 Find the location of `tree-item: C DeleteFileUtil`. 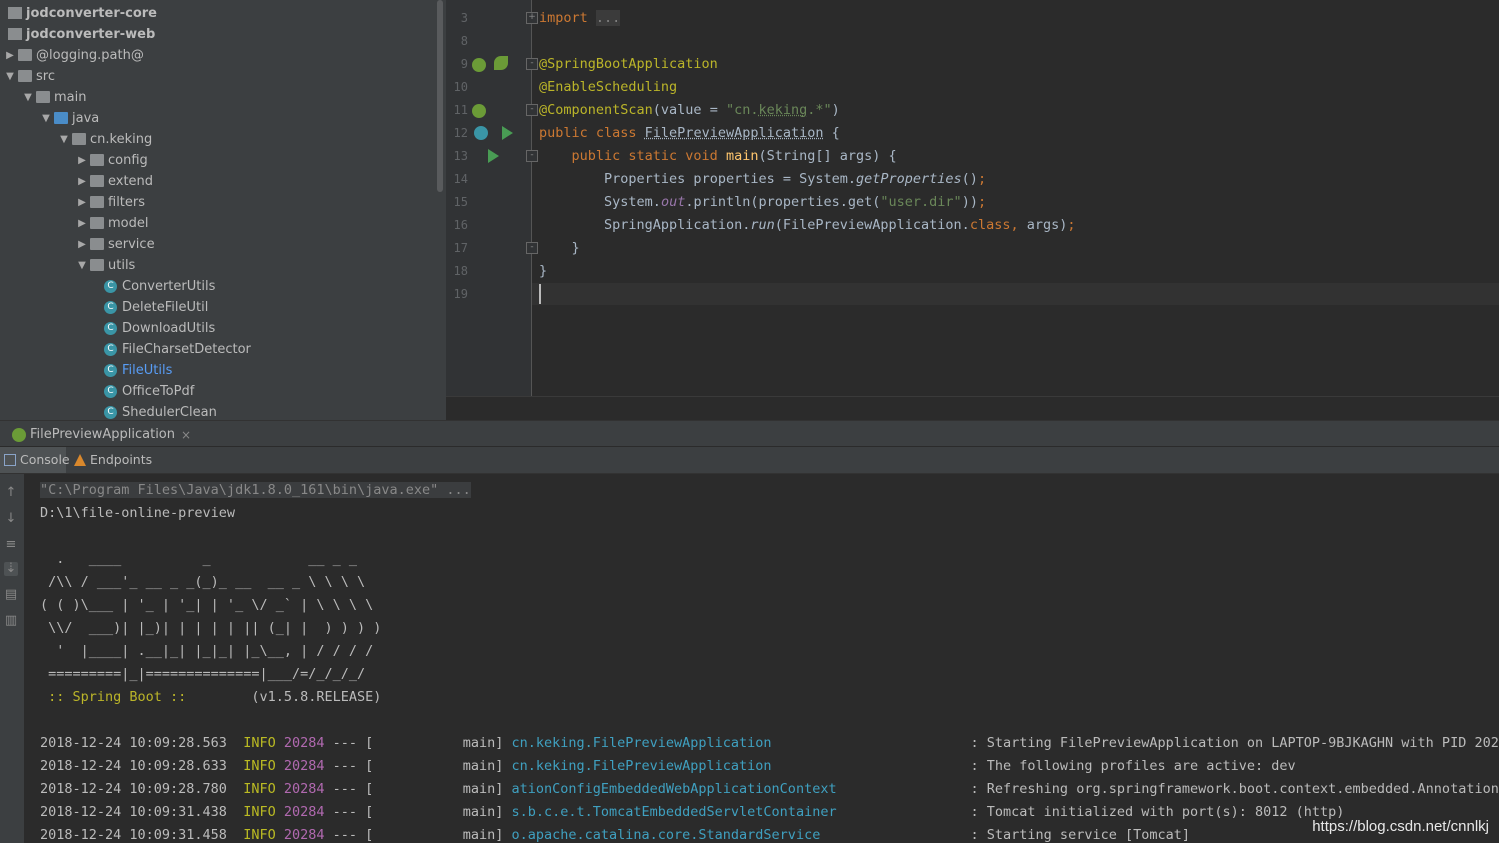

tree-item: C DeleteFileUtil is located at coordinates (218, 307).